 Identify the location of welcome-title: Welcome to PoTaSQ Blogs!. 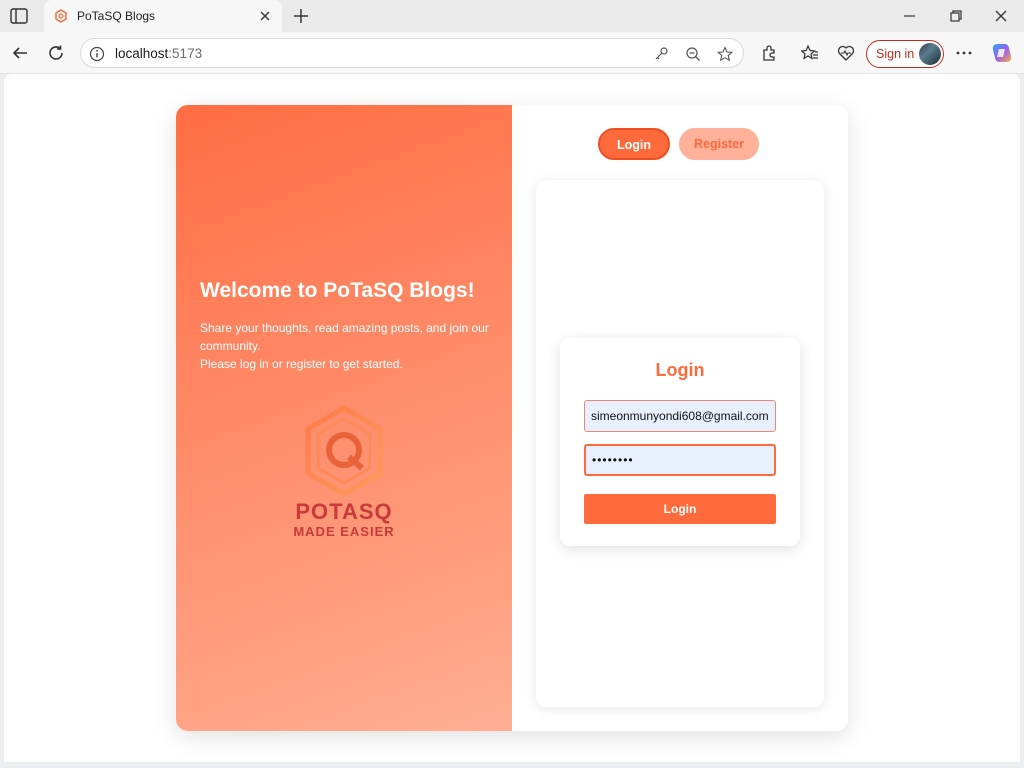
(337, 290).